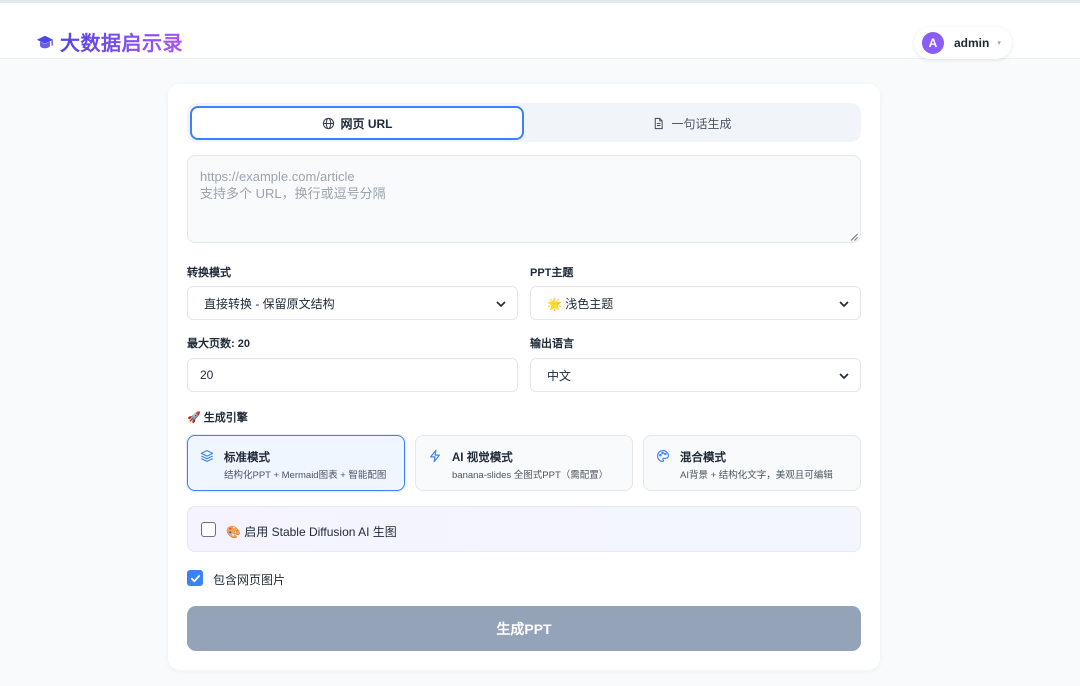 Image resolution: width=1080 pixels, height=686 pixels. Describe the element at coordinates (701, 123) in the screenshot. I see `tab-label: 一句话生成` at that location.